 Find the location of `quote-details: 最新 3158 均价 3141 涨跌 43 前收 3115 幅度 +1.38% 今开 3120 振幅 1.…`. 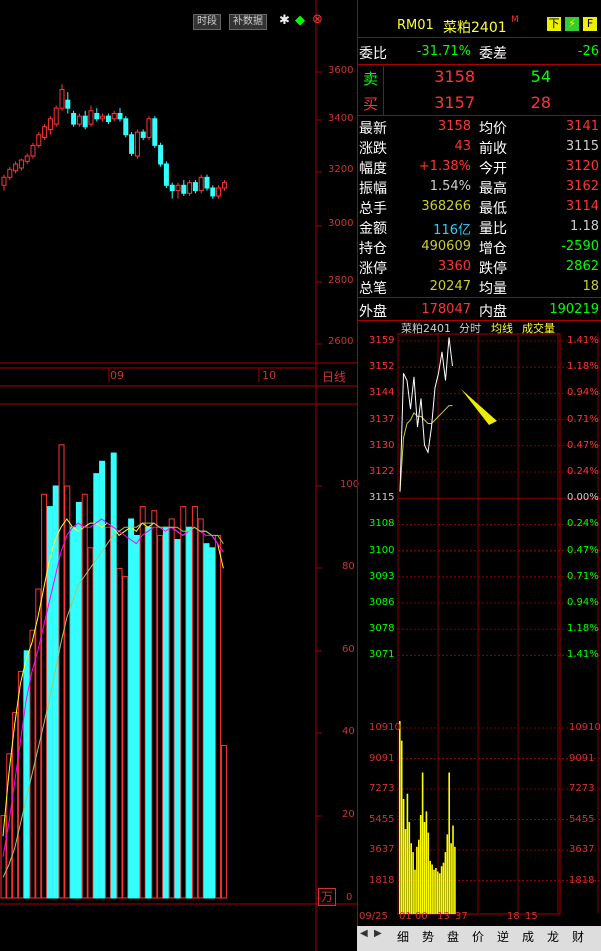

quote-details: 最新 3158 均价 3141 涨跌 43 前收 3115 幅度 +1.38% 今开 3120 振幅 1.… is located at coordinates (479, 207).